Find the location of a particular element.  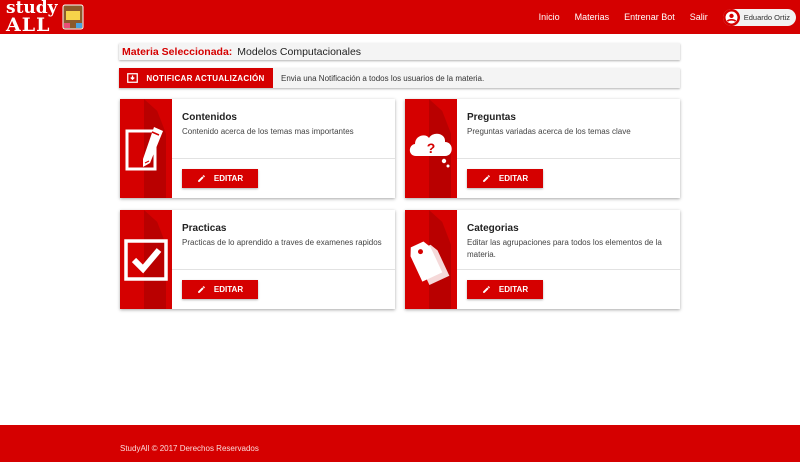

nav-link-salir: Salir is located at coordinates (699, 17).